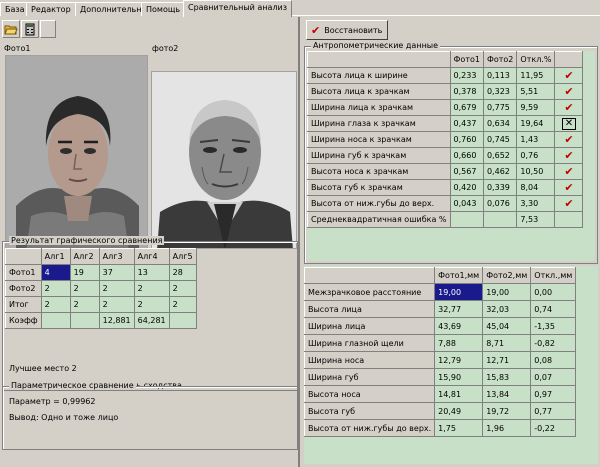  What do you see at coordinates (466, 91) in the screenshot?
I see `table-cell: 0,378` at bounding box center [466, 91].